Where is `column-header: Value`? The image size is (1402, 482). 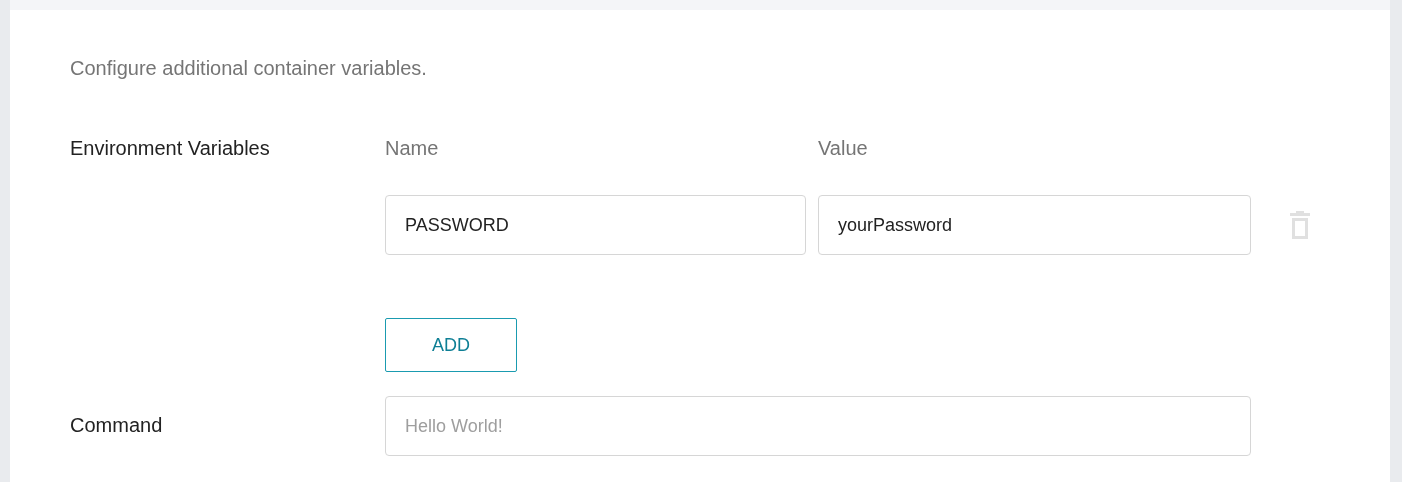
column-header: Value is located at coordinates (843, 148).